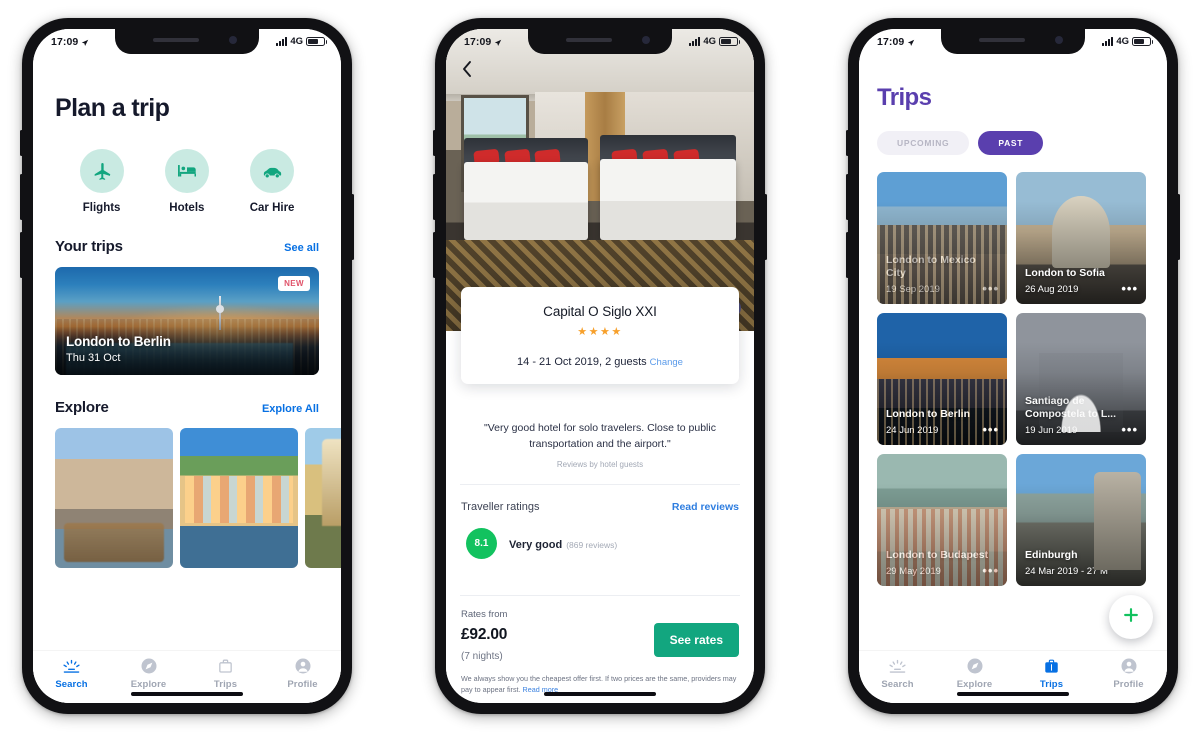 This screenshot has height=732, width=1200. Describe the element at coordinates (271, 181) in the screenshot. I see `quick-action-car-hire: Car Hire` at that location.